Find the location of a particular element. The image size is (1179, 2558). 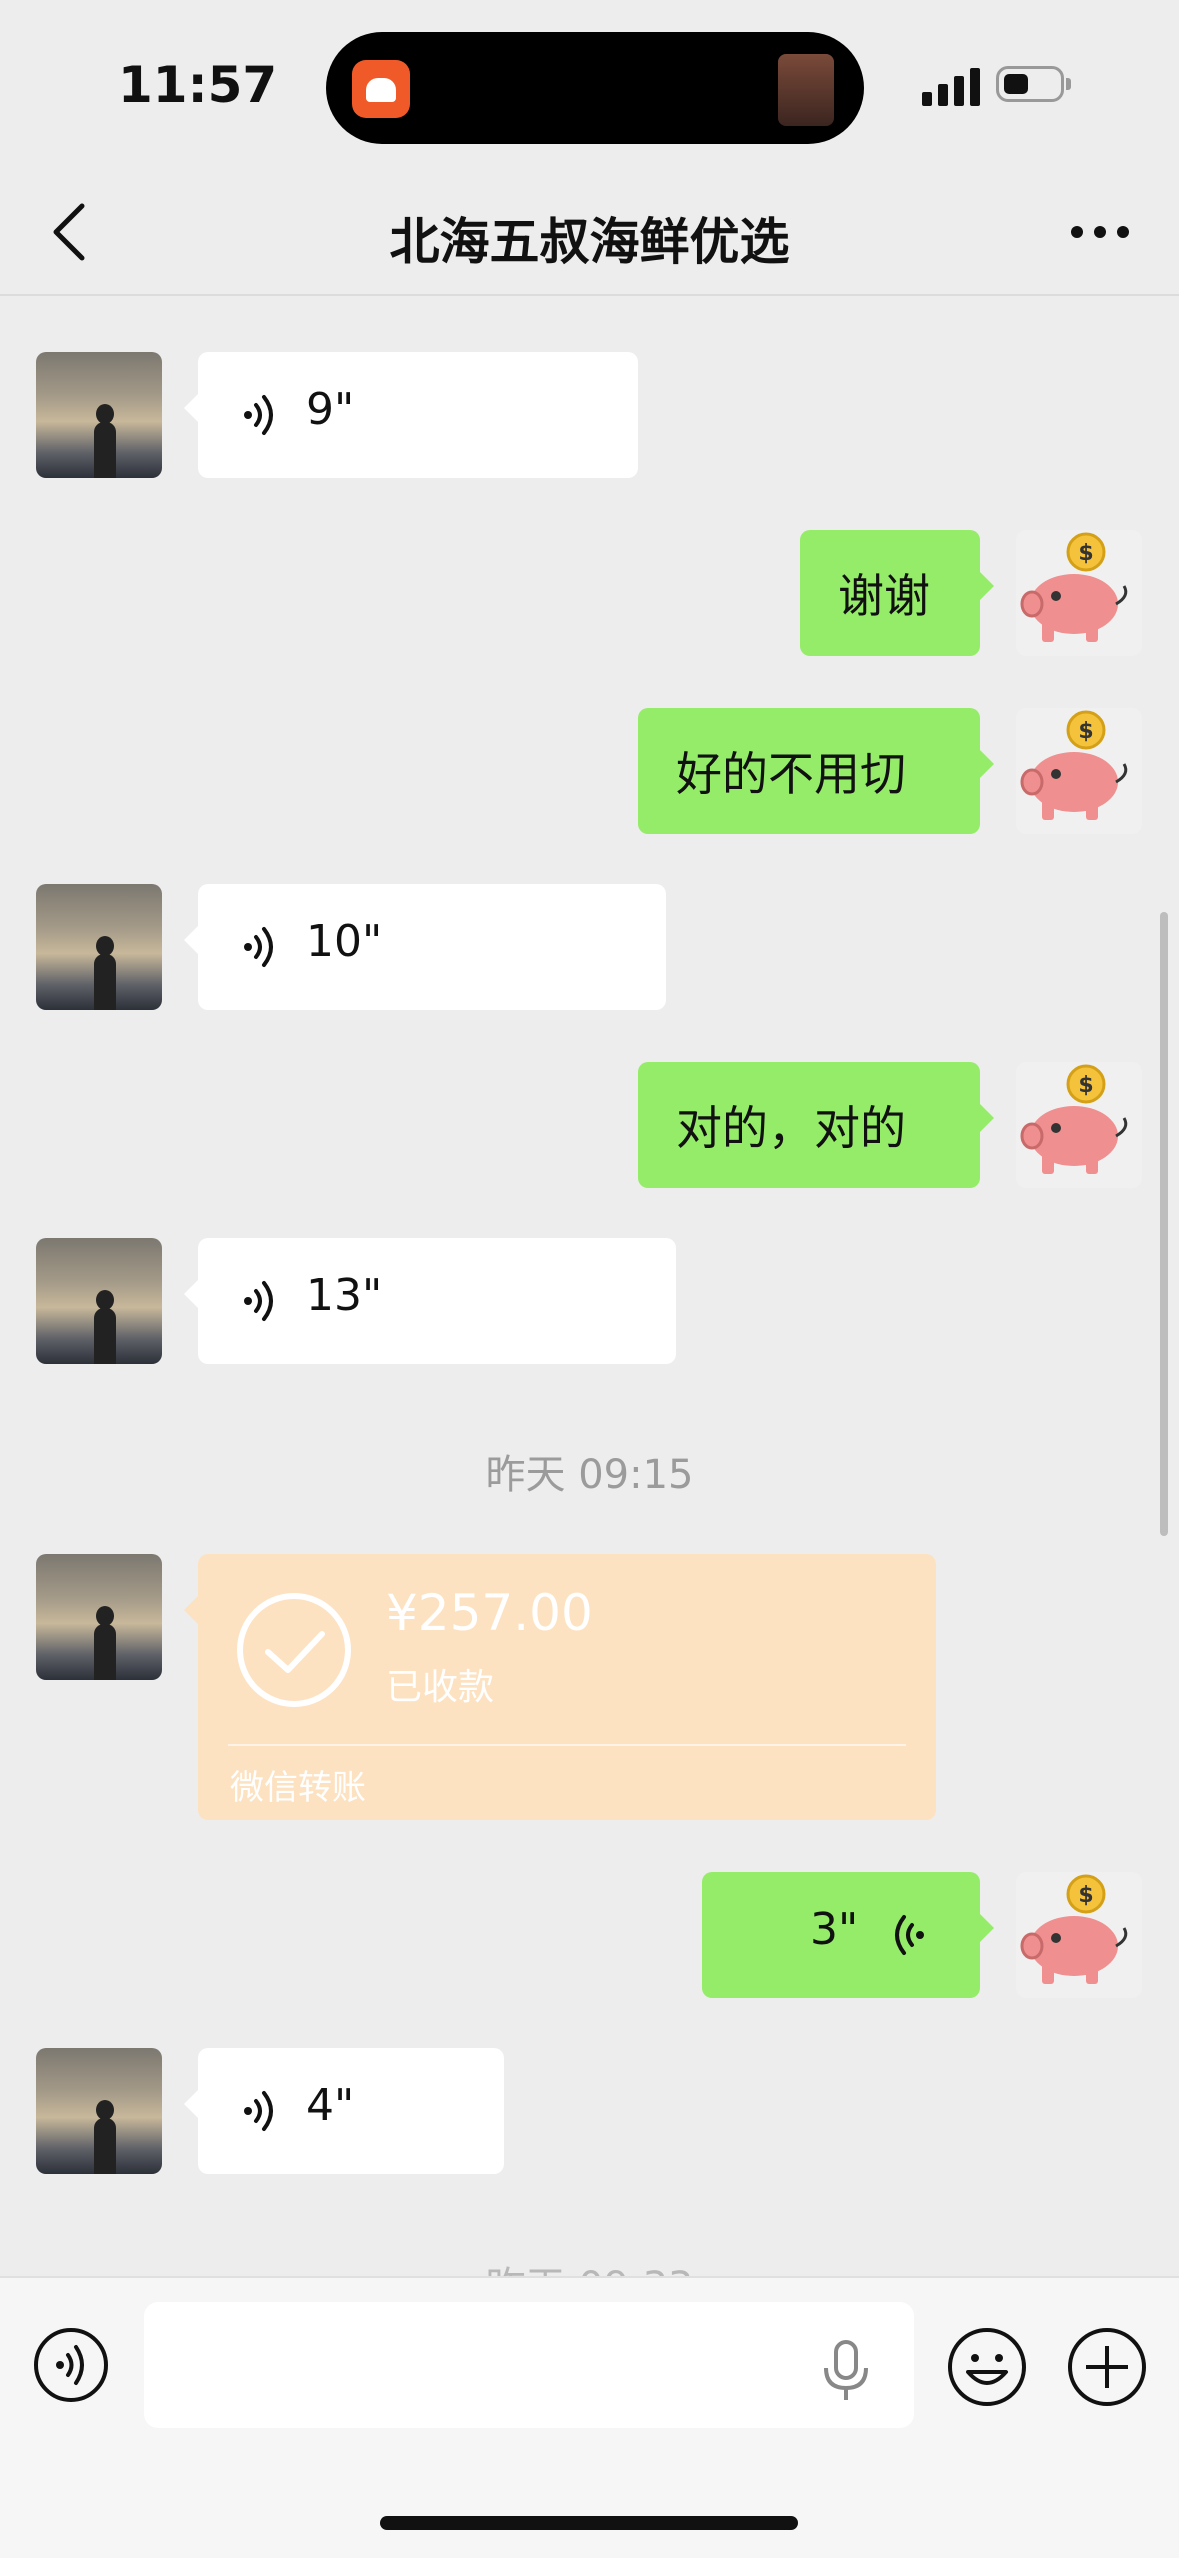

voice-duration: 9" is located at coordinates (330, 409).